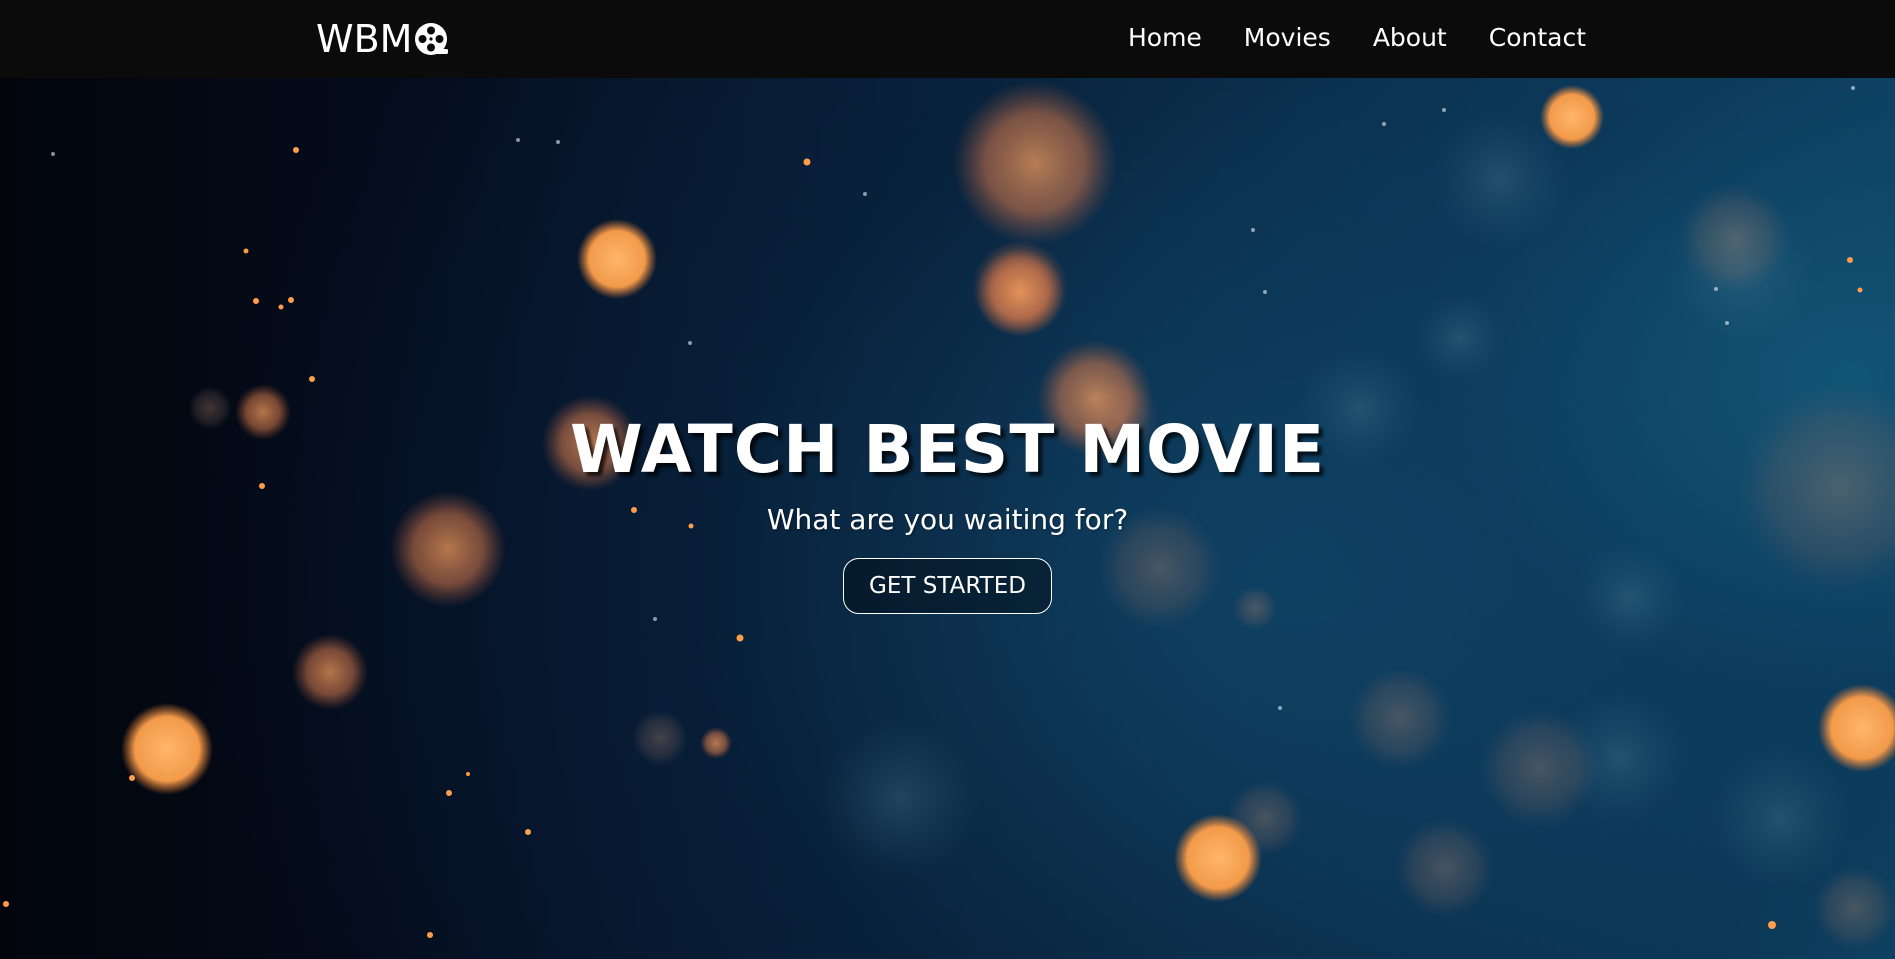 The image size is (1895, 959). I want to click on nav-link-movies: Movies, so click(1287, 38).